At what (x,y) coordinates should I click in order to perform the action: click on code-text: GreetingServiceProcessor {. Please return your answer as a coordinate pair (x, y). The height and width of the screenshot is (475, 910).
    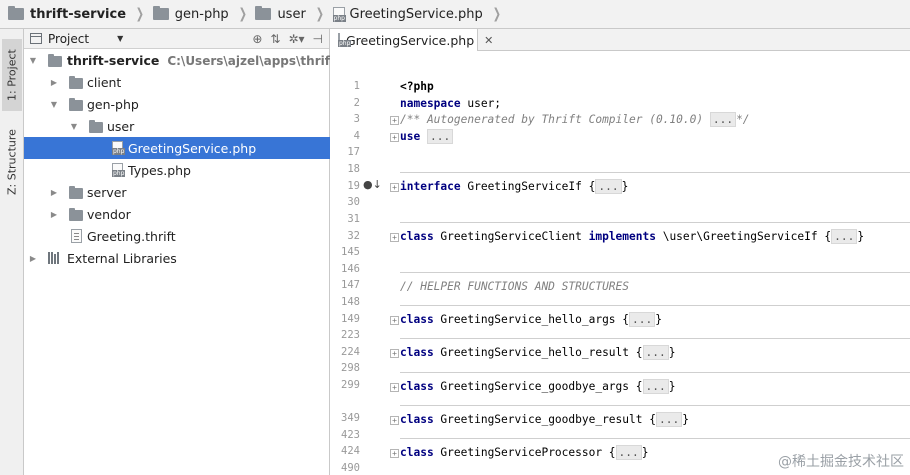
    Looking at the image, I should click on (524, 452).